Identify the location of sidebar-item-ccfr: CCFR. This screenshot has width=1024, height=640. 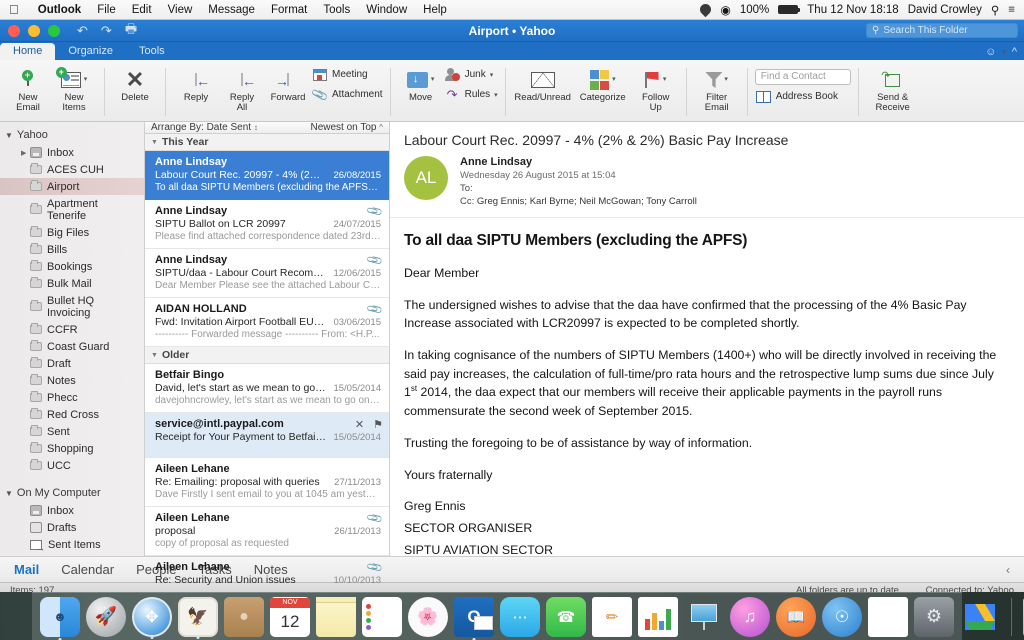
(72, 329).